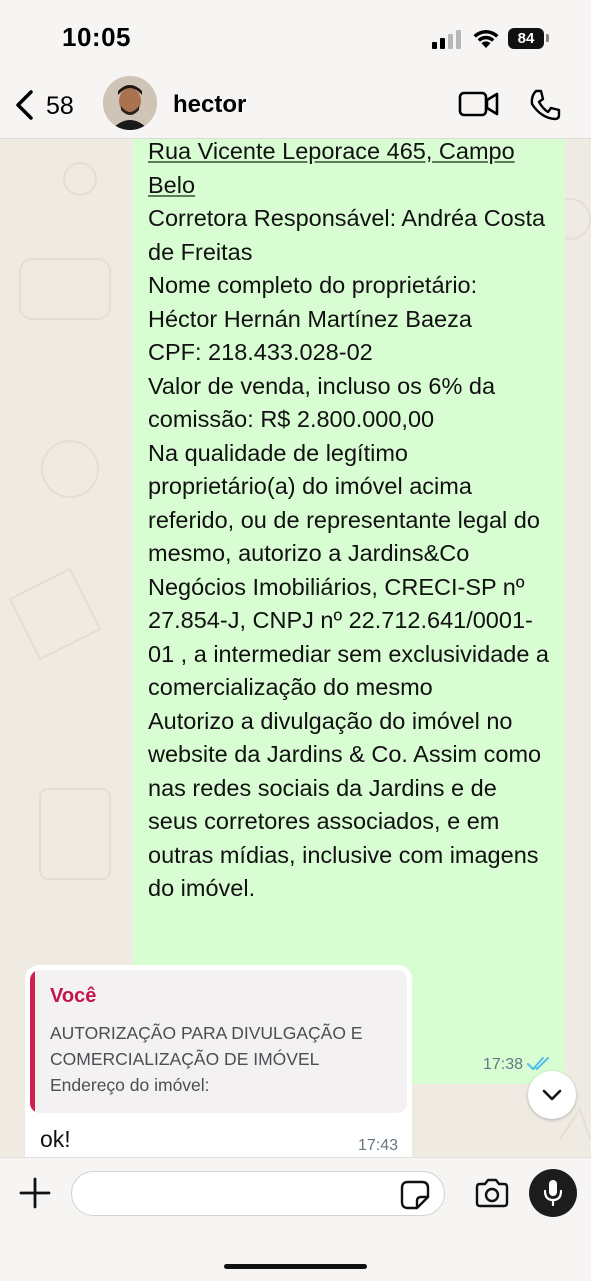  I want to click on incoming-message-time: 17:43, so click(377, 1145).